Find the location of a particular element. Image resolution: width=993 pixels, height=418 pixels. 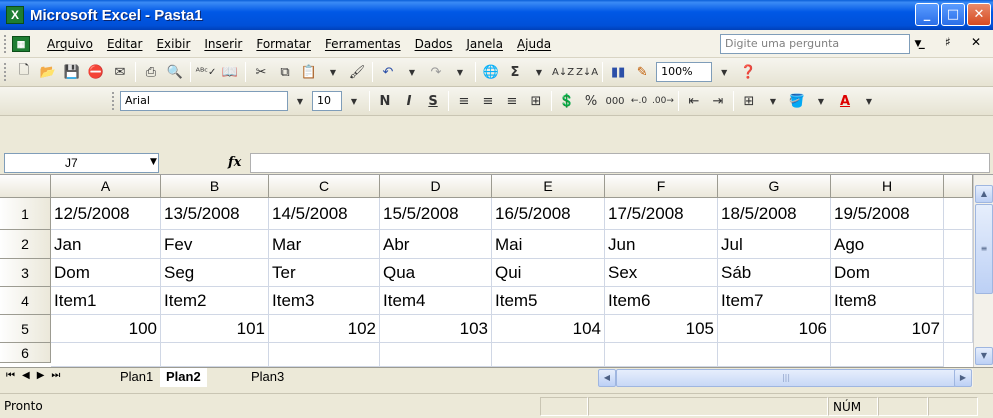

cell-g1: 18/5/2008 is located at coordinates (774, 214).